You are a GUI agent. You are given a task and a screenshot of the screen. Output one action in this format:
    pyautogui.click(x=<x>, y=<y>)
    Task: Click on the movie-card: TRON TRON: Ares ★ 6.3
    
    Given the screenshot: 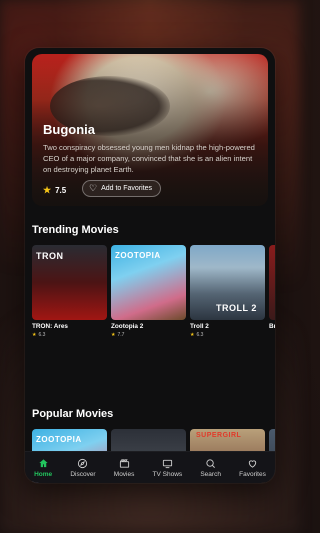 What is the action you would take?
    pyautogui.click(x=69, y=291)
    